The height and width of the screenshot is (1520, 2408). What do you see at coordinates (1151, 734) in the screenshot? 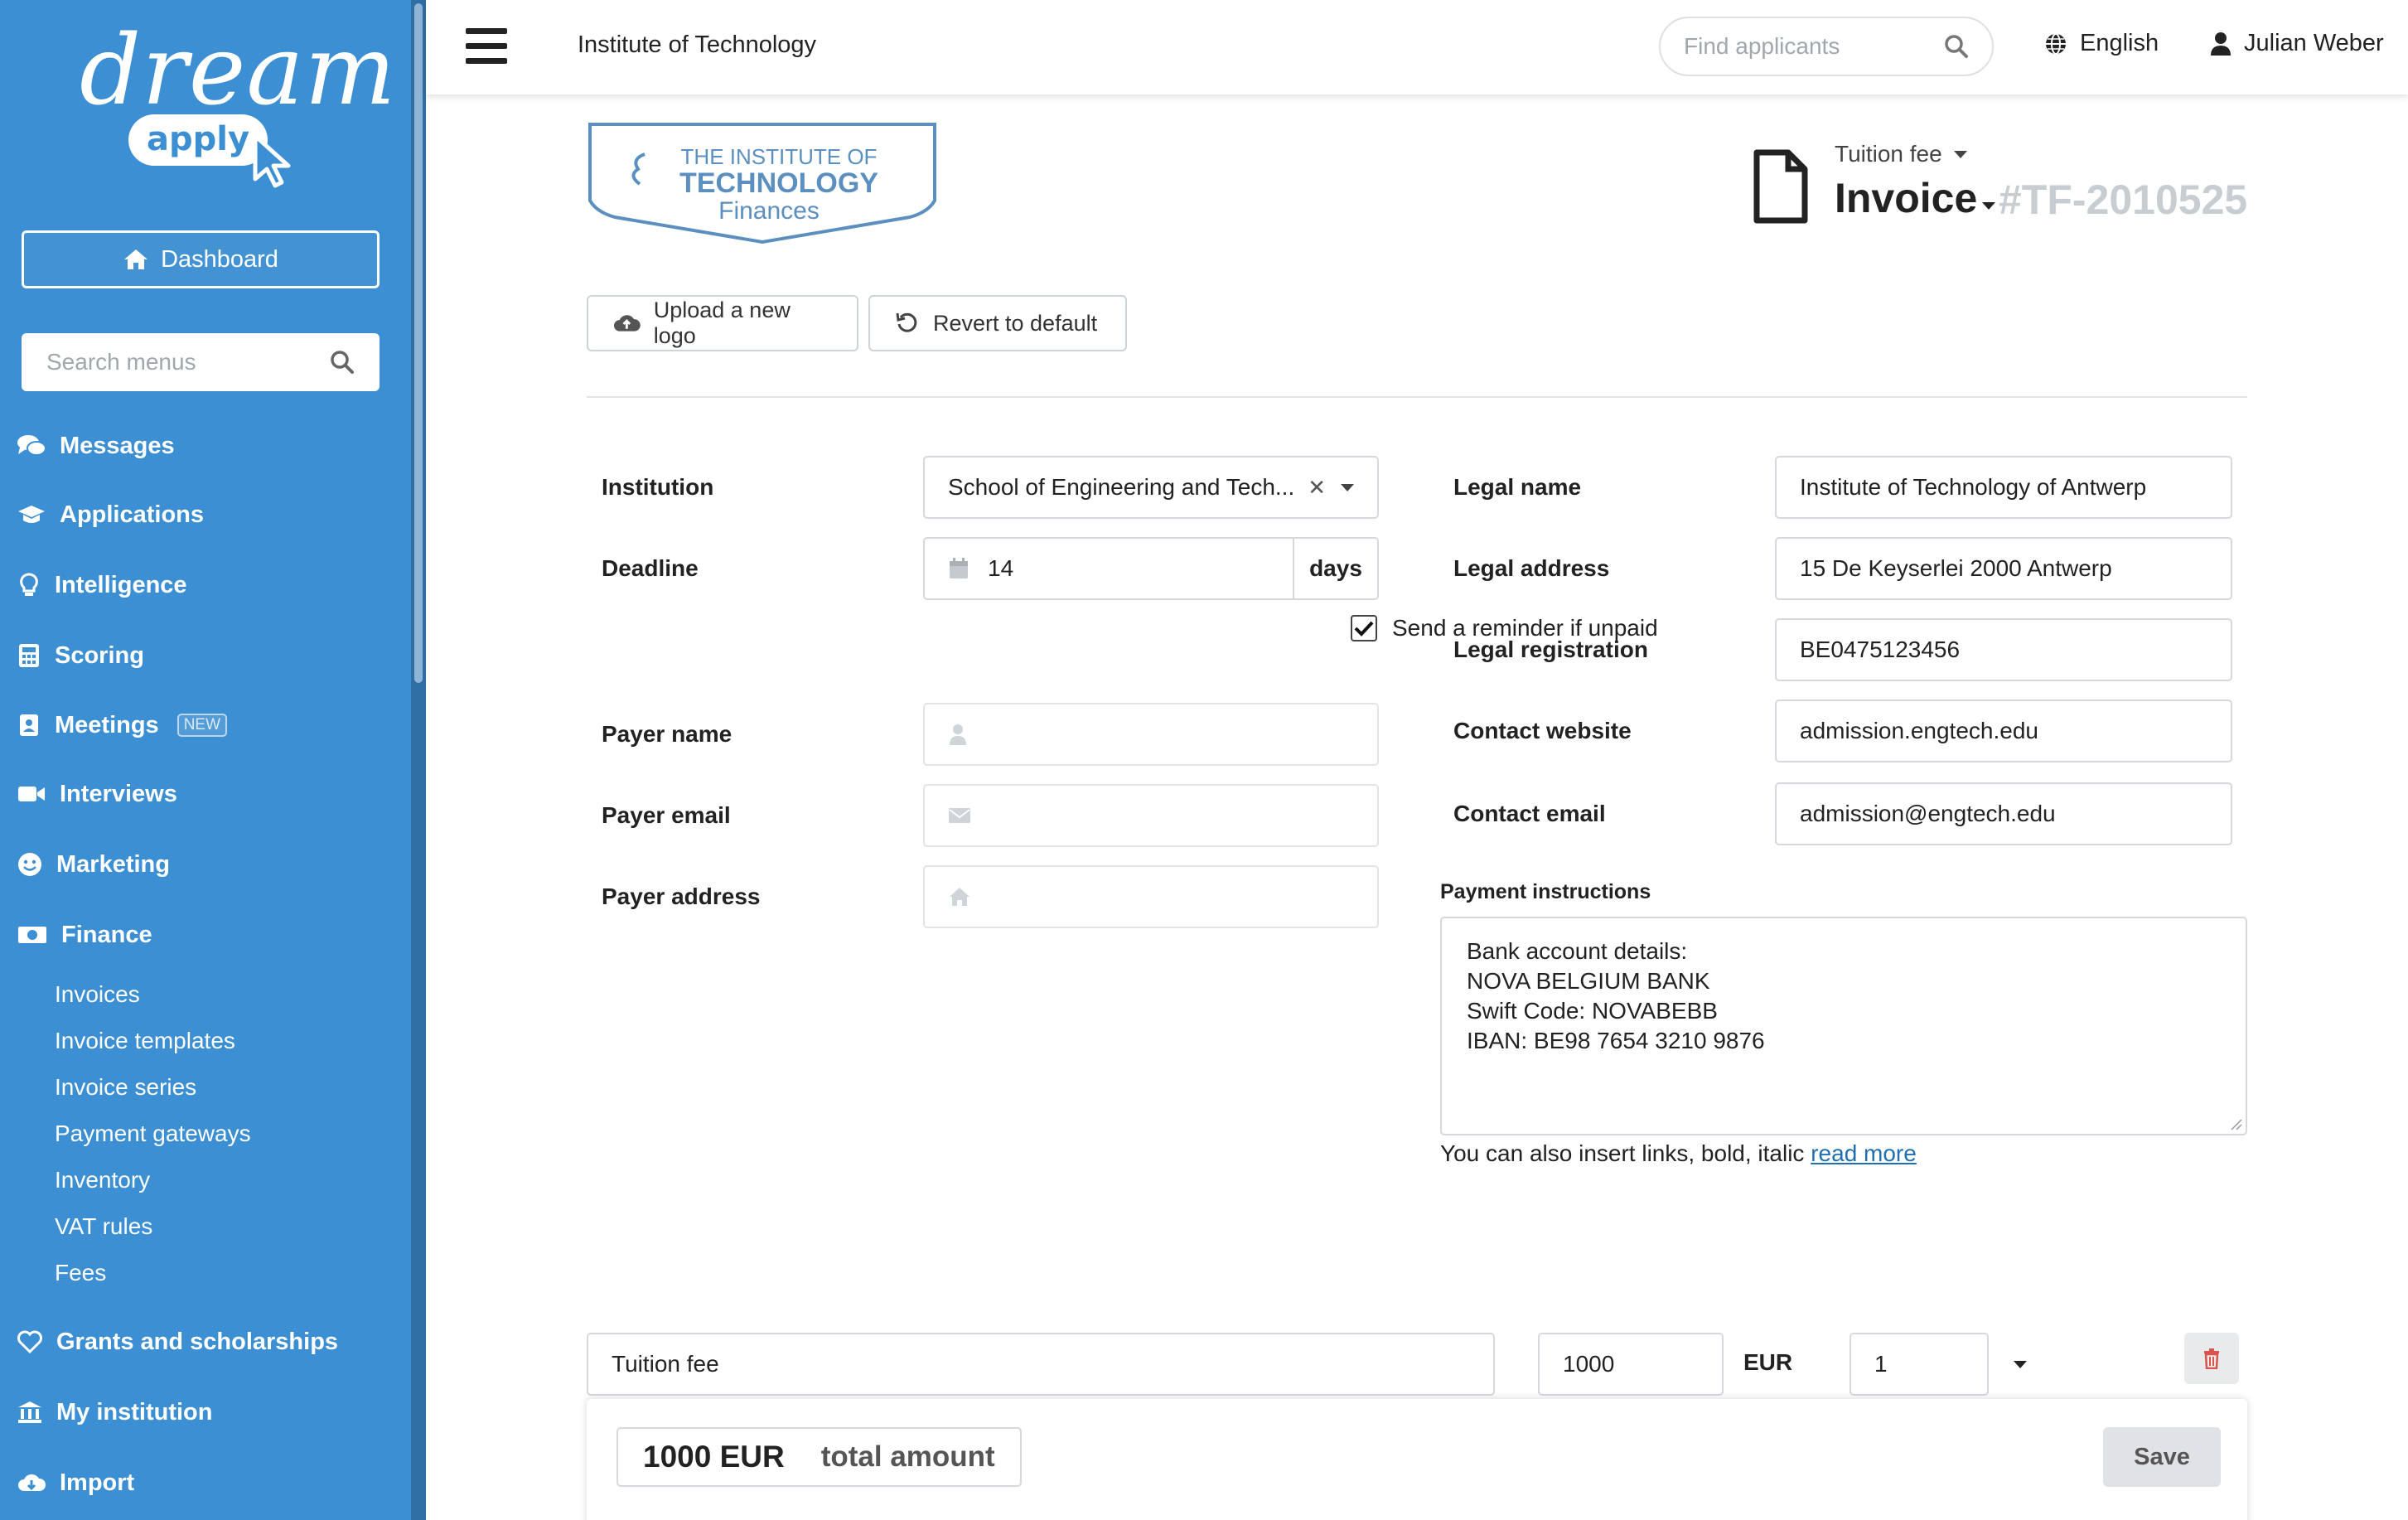
I see `payer-name-input` at bounding box center [1151, 734].